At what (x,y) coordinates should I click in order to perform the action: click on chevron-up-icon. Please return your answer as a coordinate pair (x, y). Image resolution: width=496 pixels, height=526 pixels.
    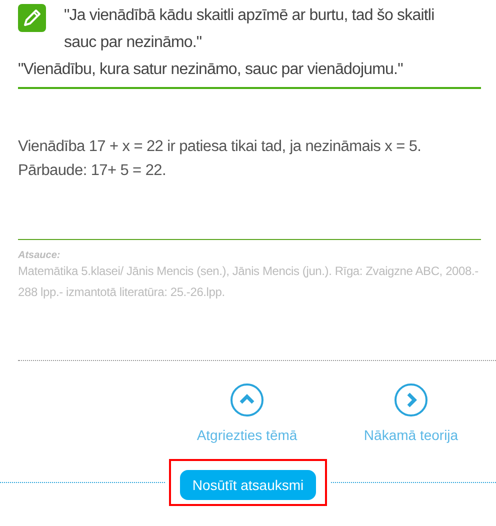
    Looking at the image, I should click on (247, 400).